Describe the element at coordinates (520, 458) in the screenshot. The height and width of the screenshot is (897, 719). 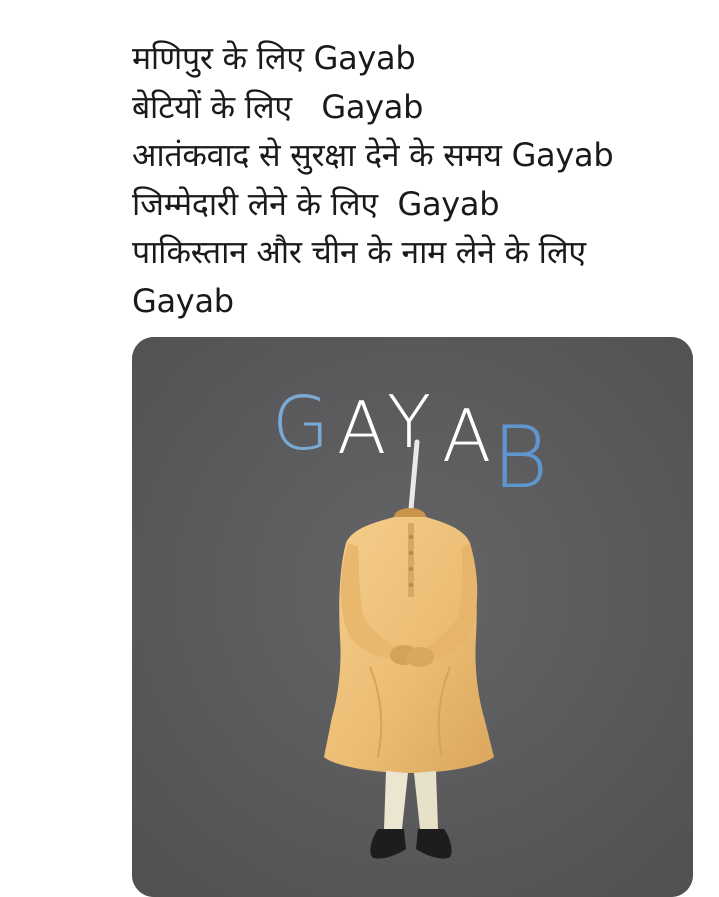
I see `title-letter-b: B` at that location.